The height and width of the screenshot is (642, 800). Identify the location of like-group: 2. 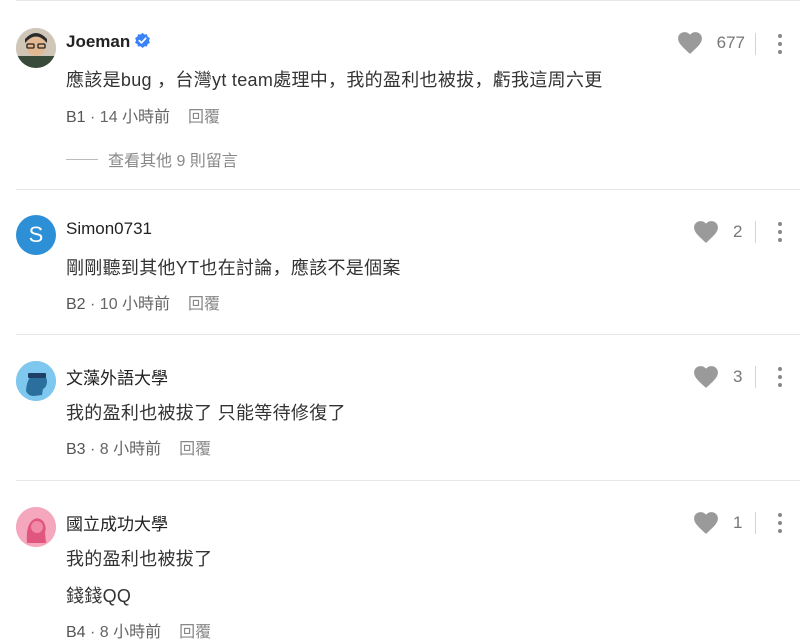
(719, 232).